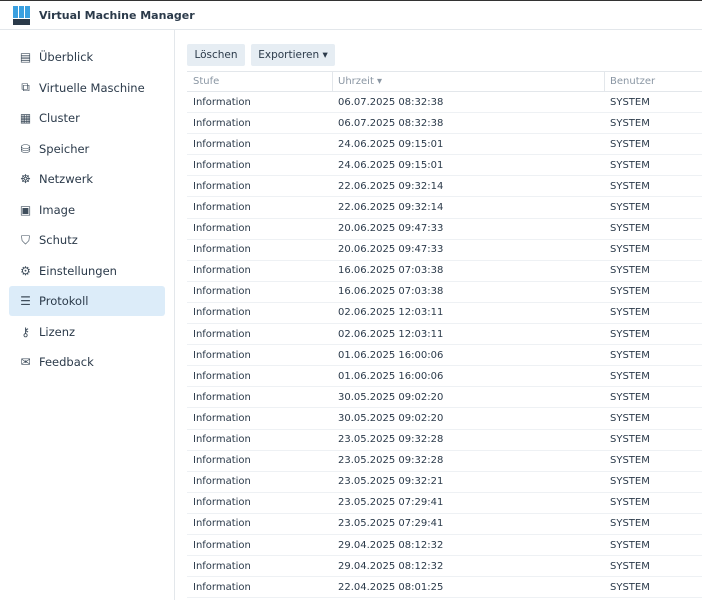 The image size is (702, 600). What do you see at coordinates (391, 482) in the screenshot?
I see `cell-time: 23.05.2025 09:32:21` at bounding box center [391, 482].